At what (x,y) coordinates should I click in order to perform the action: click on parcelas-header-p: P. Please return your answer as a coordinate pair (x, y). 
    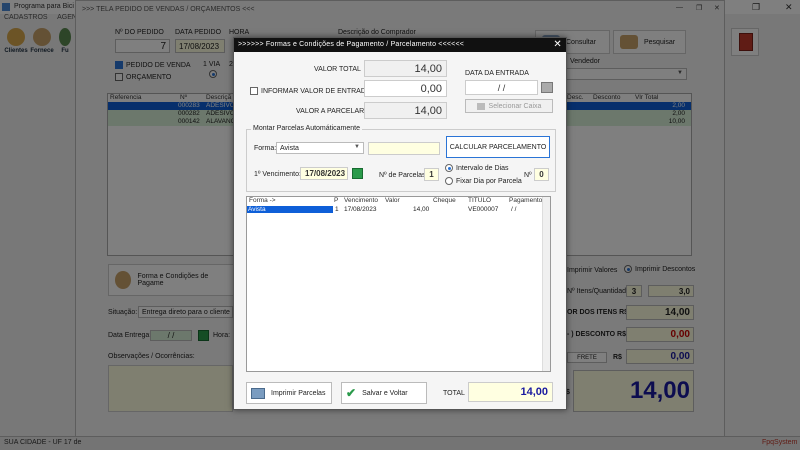
    Looking at the image, I should click on (336, 200).